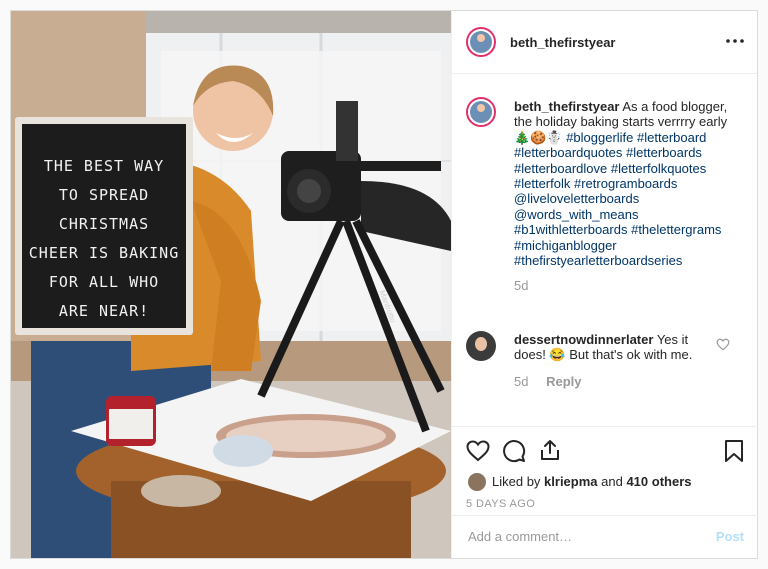  I want to click on board-line: CHEER IS BAKING, so click(104, 253).